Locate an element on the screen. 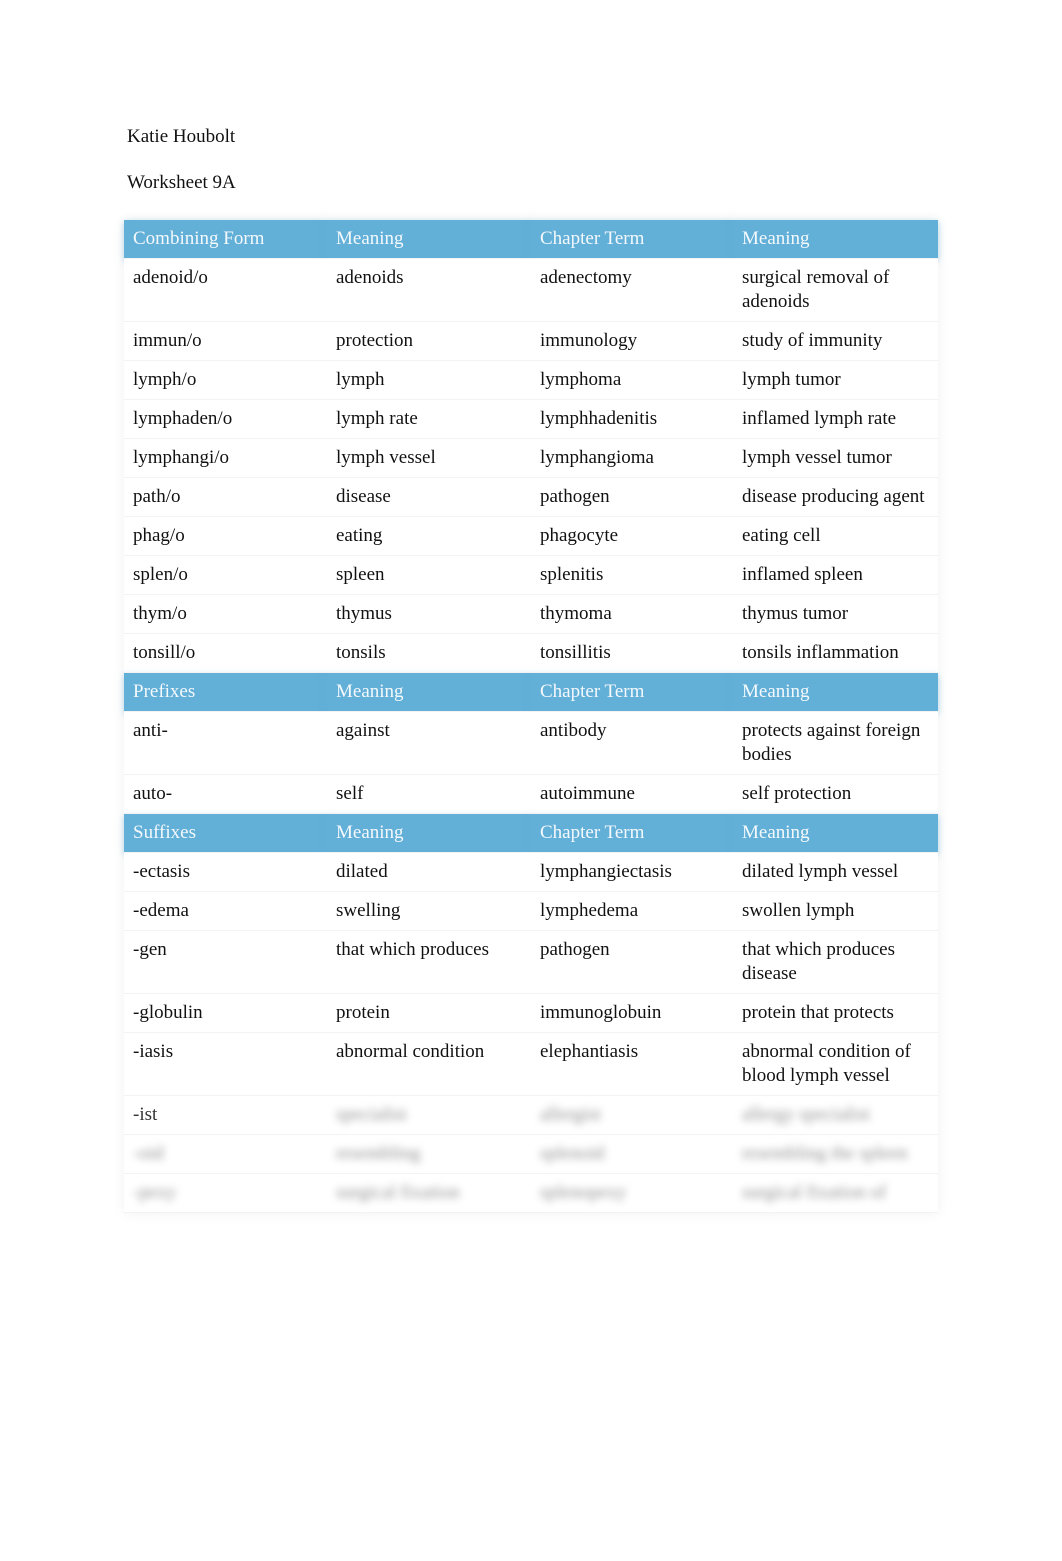 The width and height of the screenshot is (1062, 1561). table-cell: thymus tumor is located at coordinates (835, 614).